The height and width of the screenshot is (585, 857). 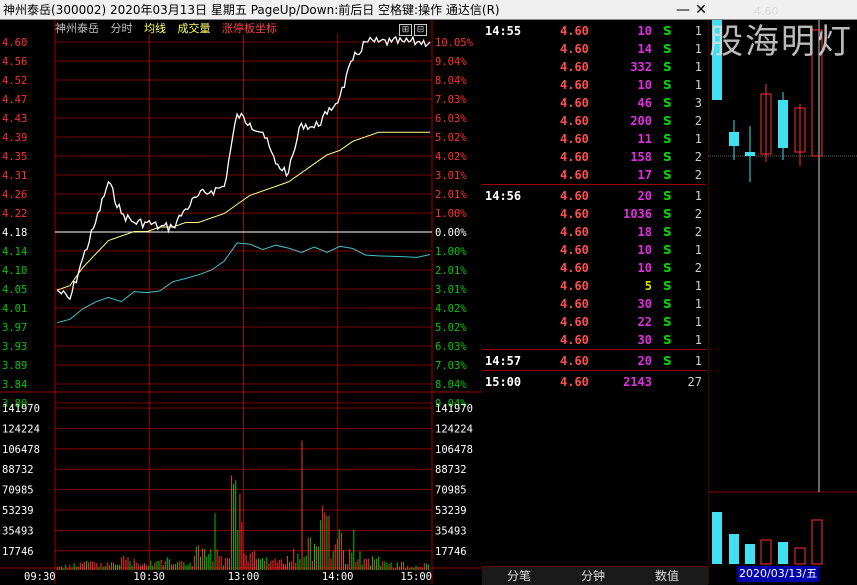 I want to click on tab-ticks: 分笔, so click(x=519, y=576).